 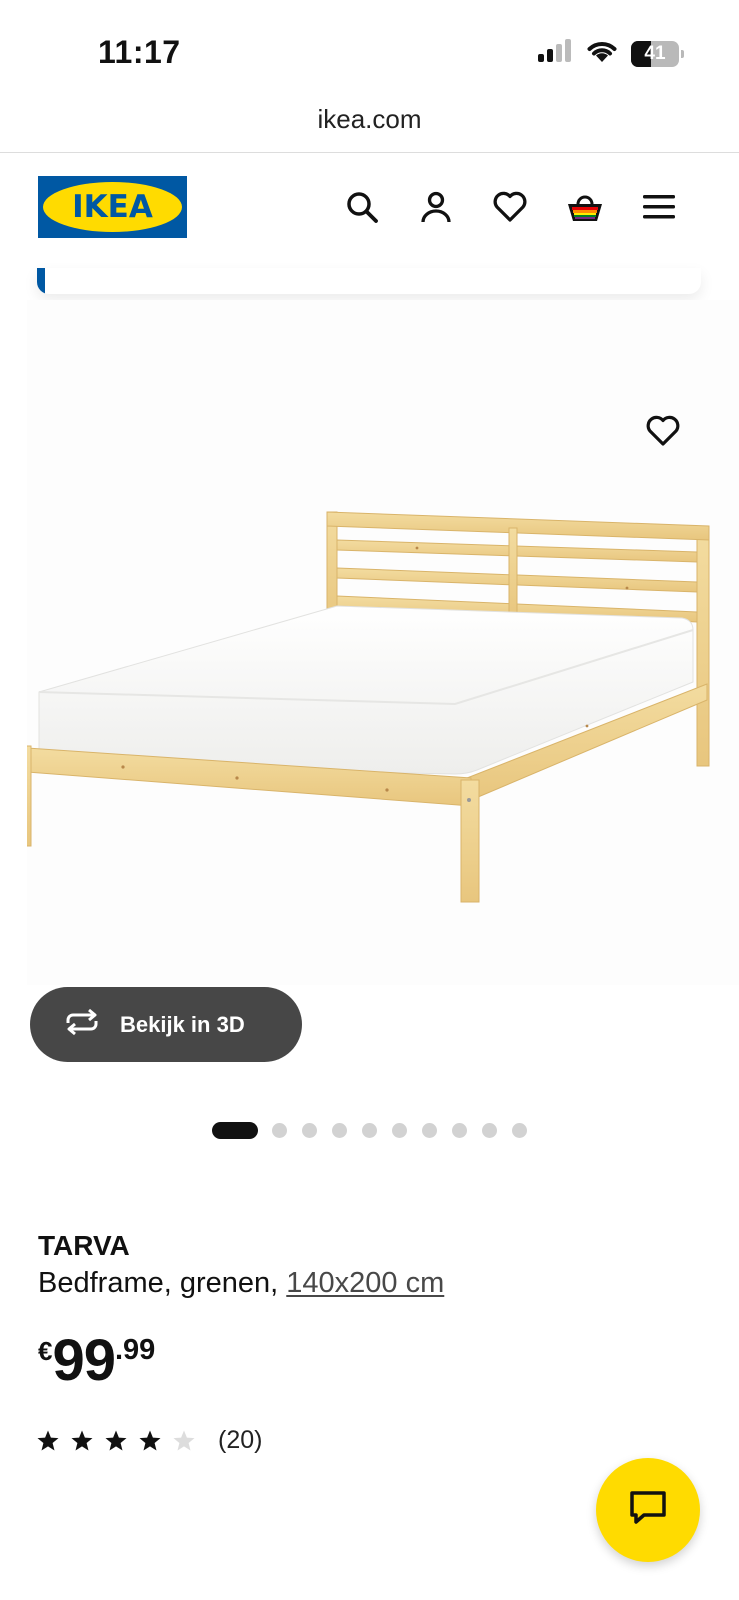 What do you see at coordinates (369, 50) in the screenshot?
I see `status-bar: 11:17 41` at bounding box center [369, 50].